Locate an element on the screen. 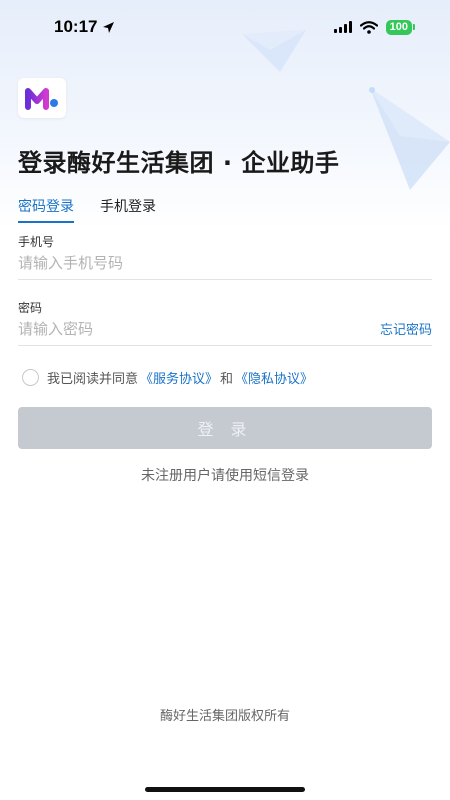 The image size is (450, 800). password-input is located at coordinates (199, 328).